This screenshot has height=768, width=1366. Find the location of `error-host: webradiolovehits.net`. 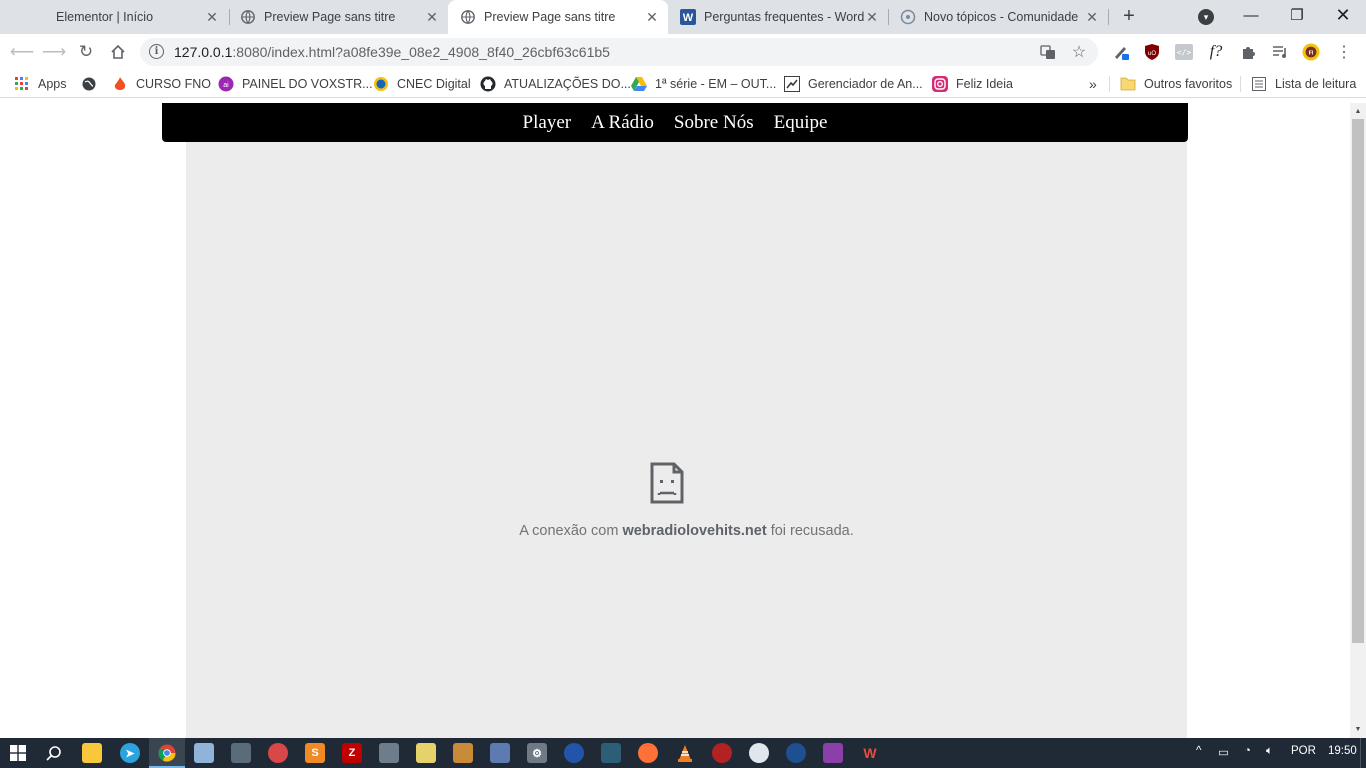

error-host: webradiolovehits.net is located at coordinates (694, 531).